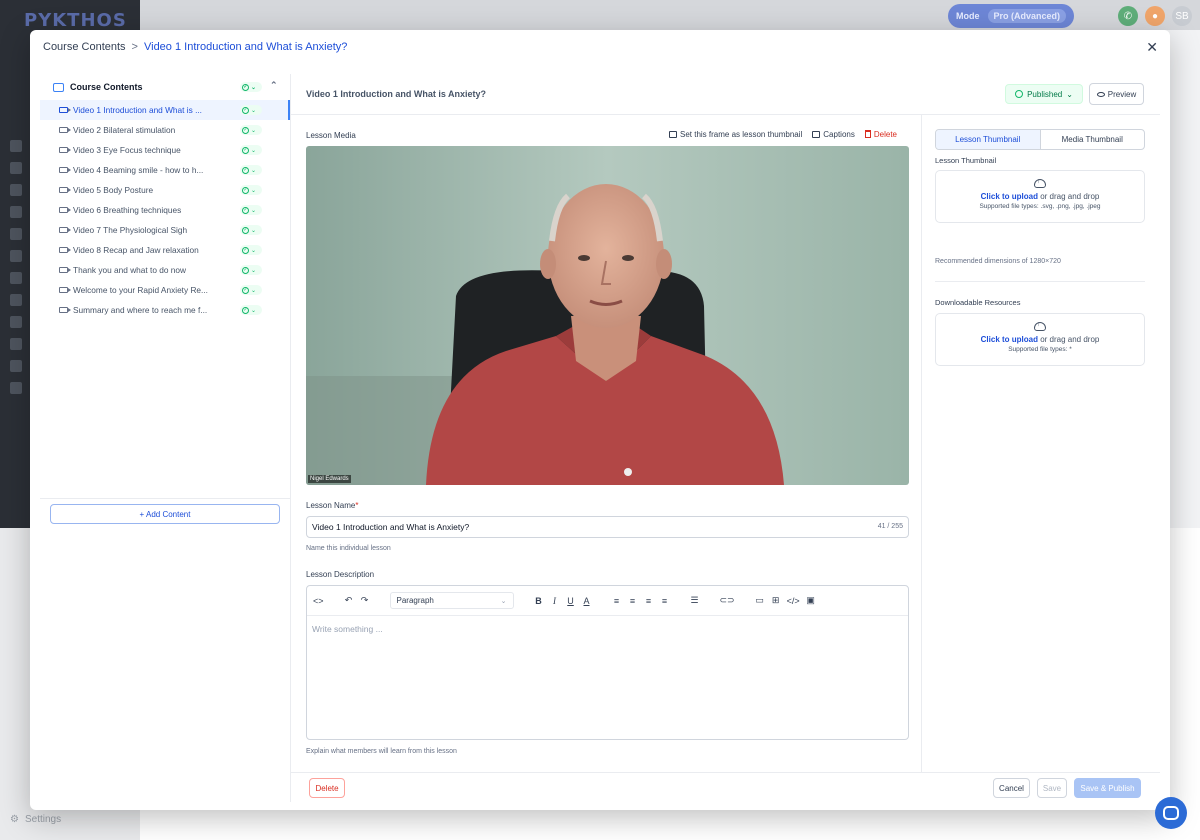  I want to click on chat-widget-button, so click(1171, 813).